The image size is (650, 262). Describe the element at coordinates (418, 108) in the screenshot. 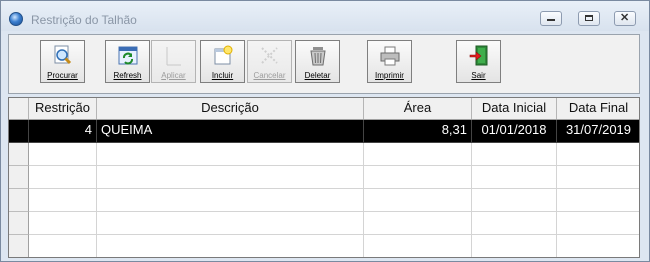

I see `column-header-area: Área` at that location.